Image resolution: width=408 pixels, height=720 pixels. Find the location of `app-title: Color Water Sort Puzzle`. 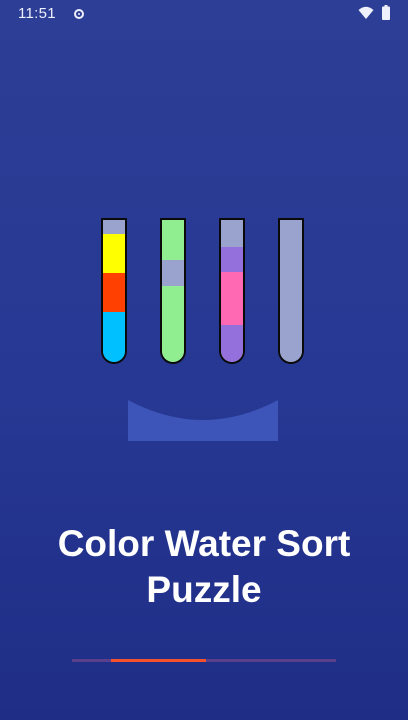

app-title: Color Water Sort Puzzle is located at coordinates (204, 566).